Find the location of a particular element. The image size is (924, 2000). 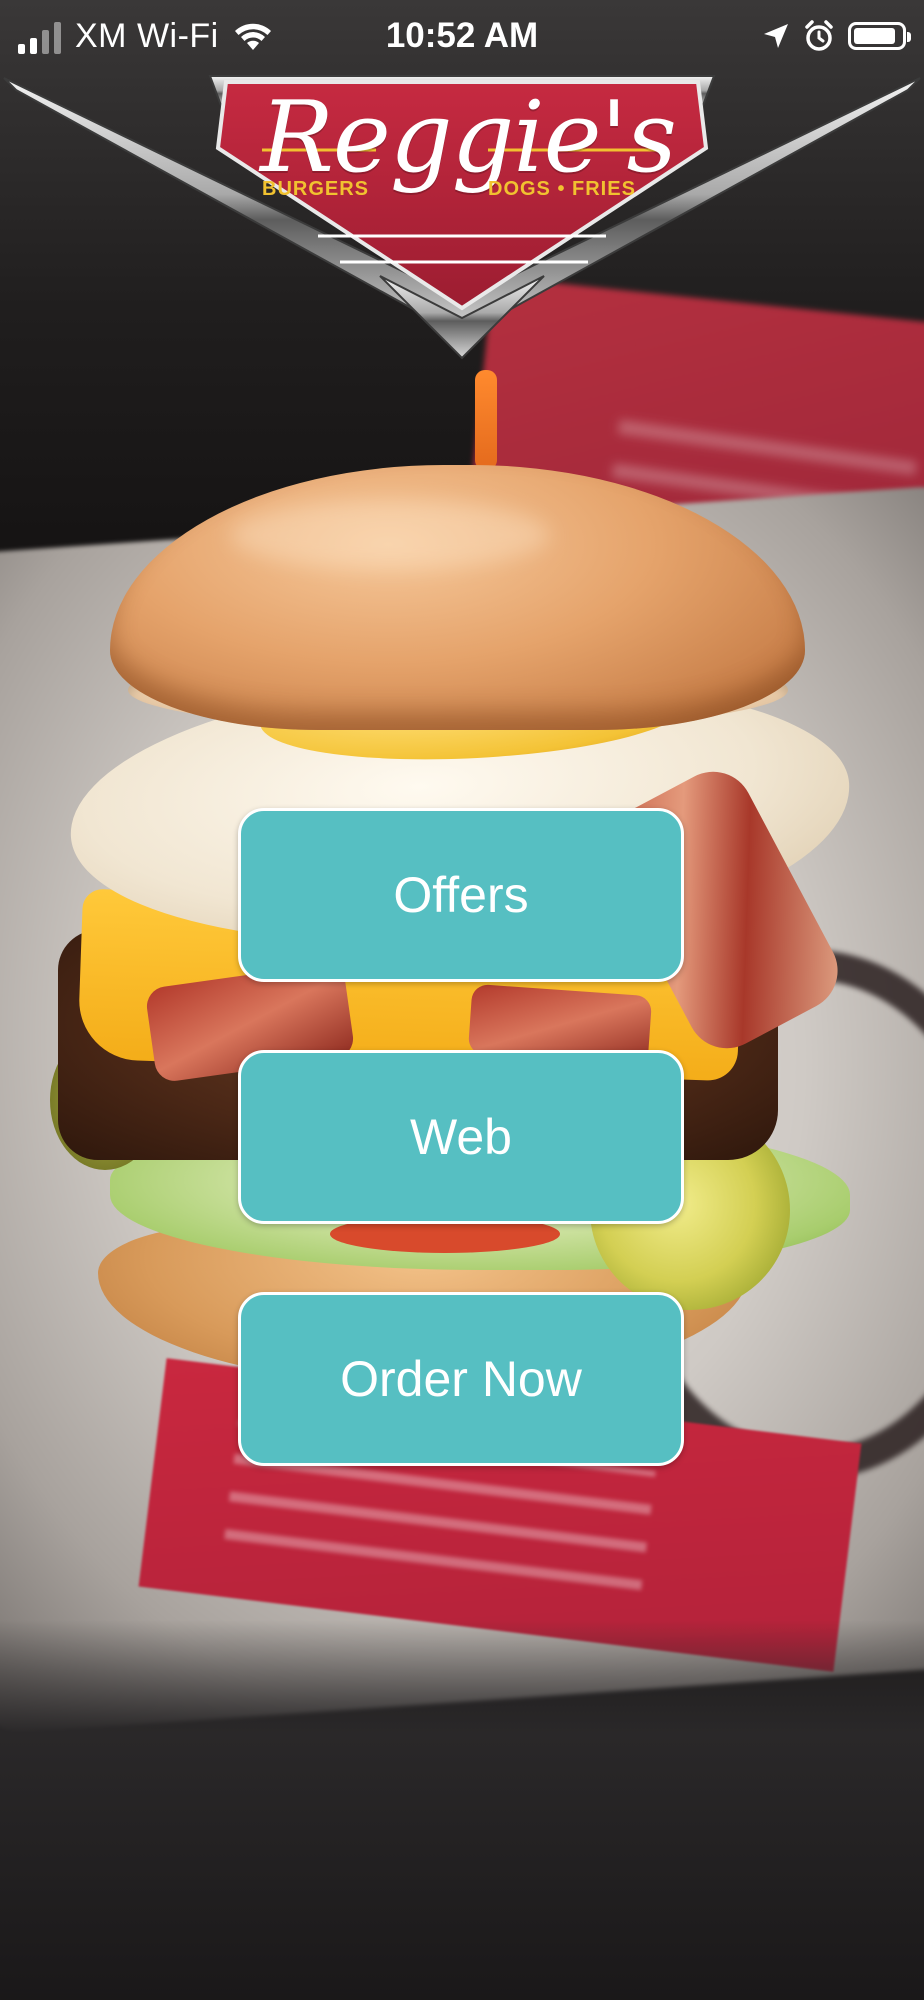

logo-tagline-burgers: BURGERS is located at coordinates (316, 189).